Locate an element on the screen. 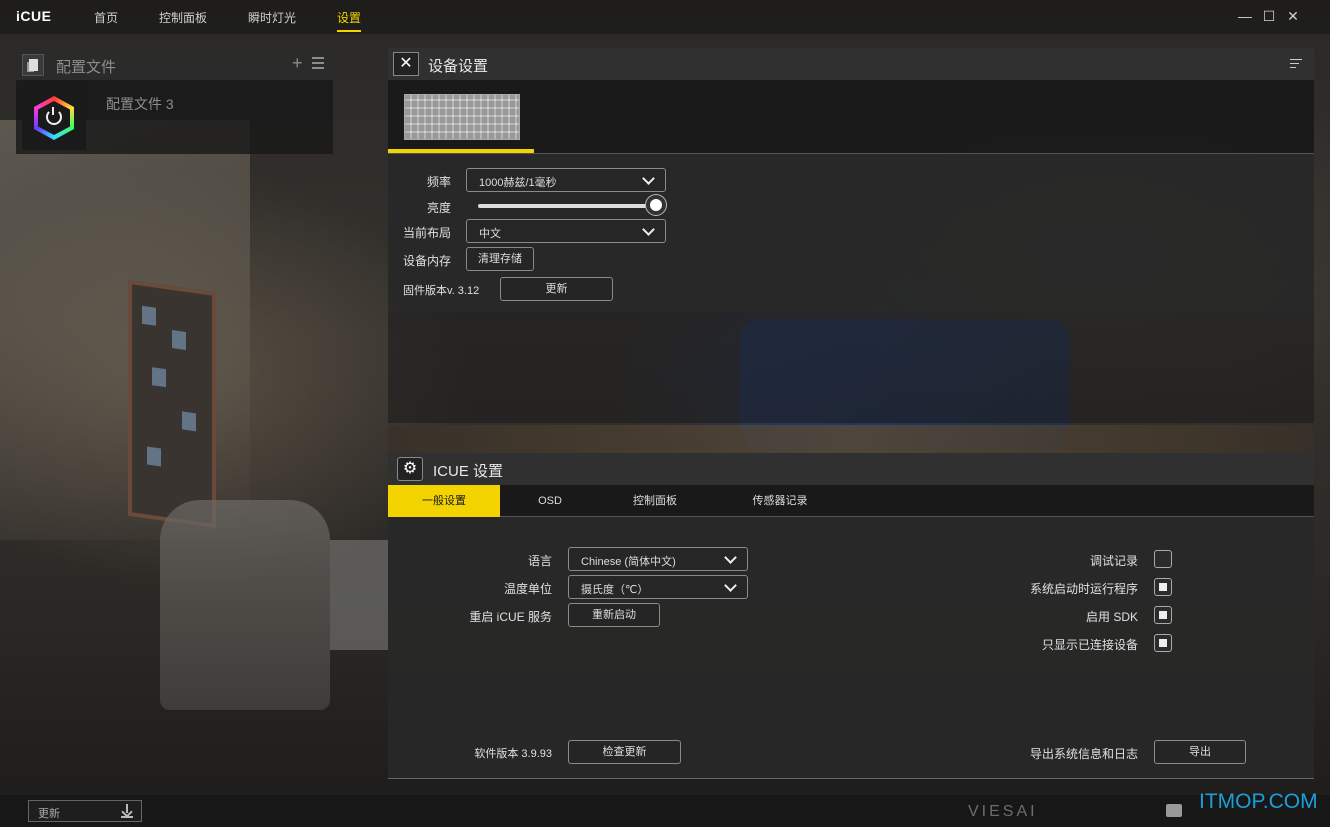 The image size is (1330, 827). keyboard-device-icon is located at coordinates (462, 117).